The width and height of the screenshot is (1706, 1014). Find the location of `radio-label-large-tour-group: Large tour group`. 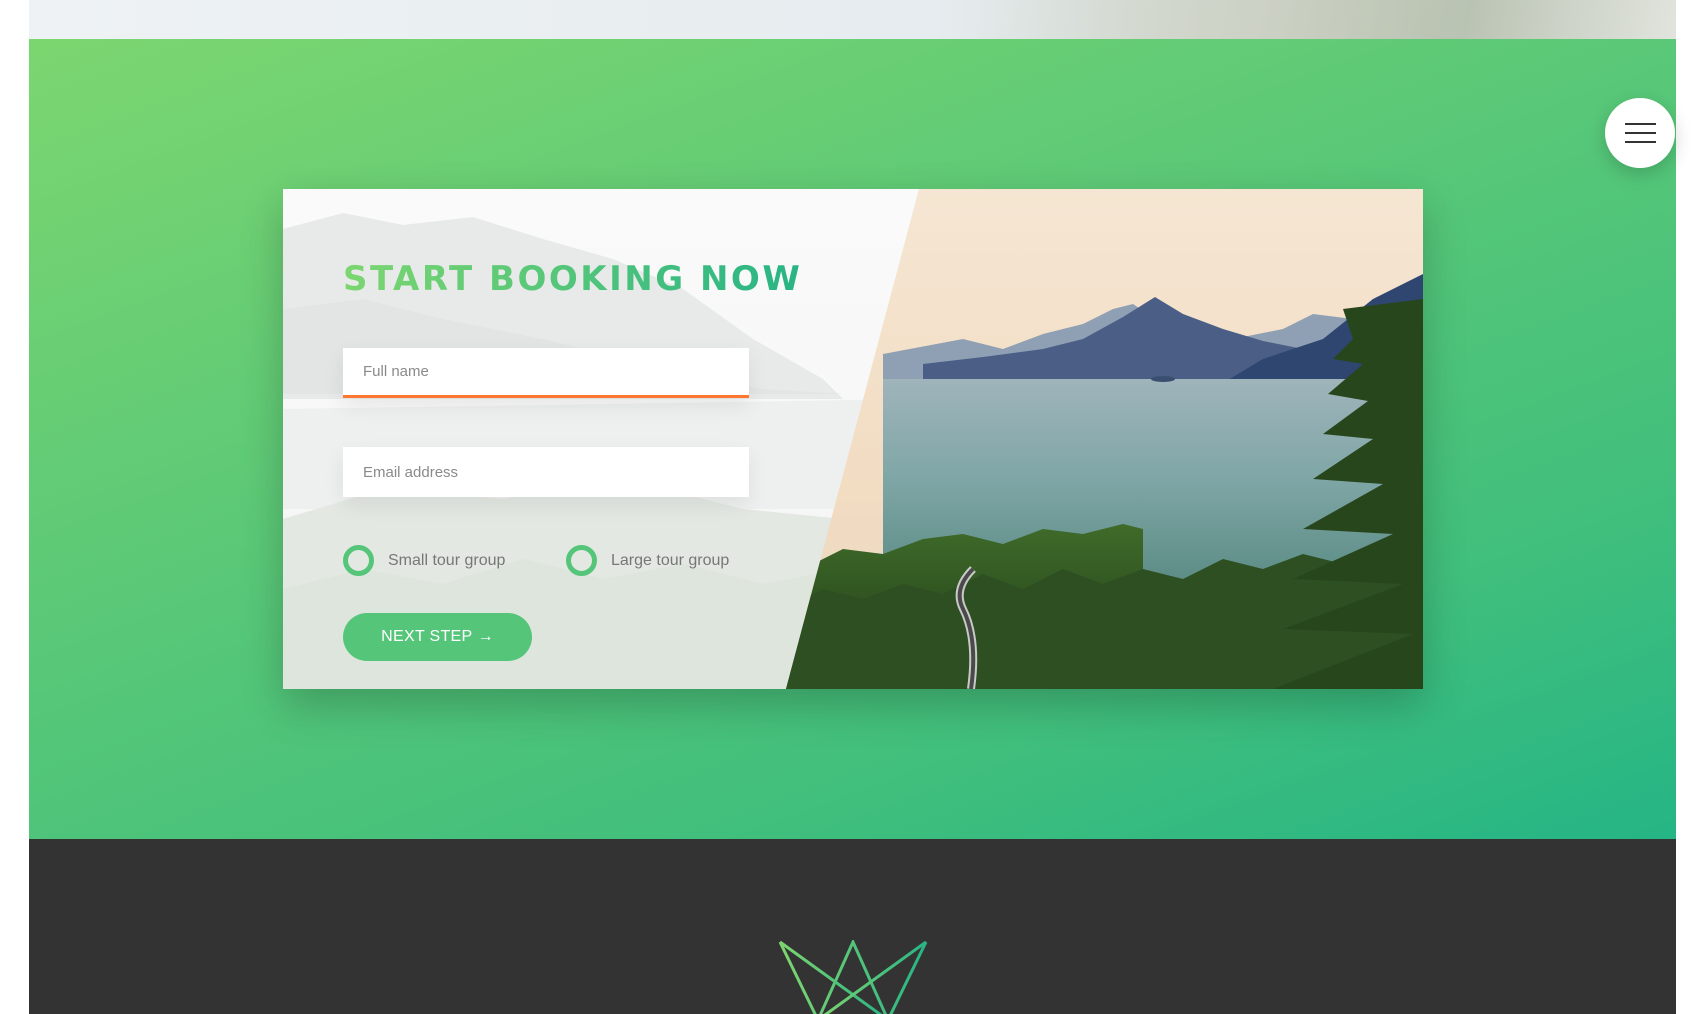

radio-label-large-tour-group: Large tour group is located at coordinates (670, 560).